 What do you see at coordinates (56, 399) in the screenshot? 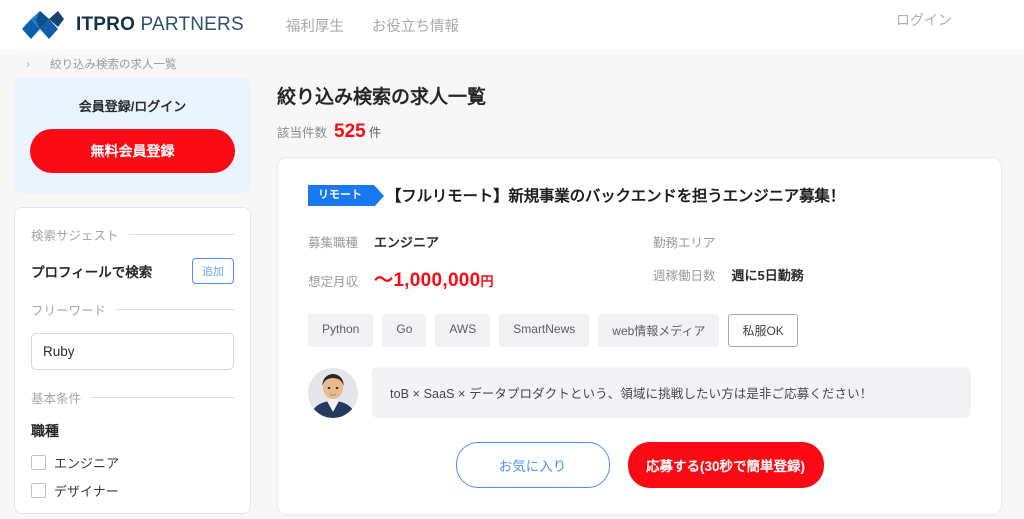
I see `basic-conditions-label: 基本条件` at bounding box center [56, 399].